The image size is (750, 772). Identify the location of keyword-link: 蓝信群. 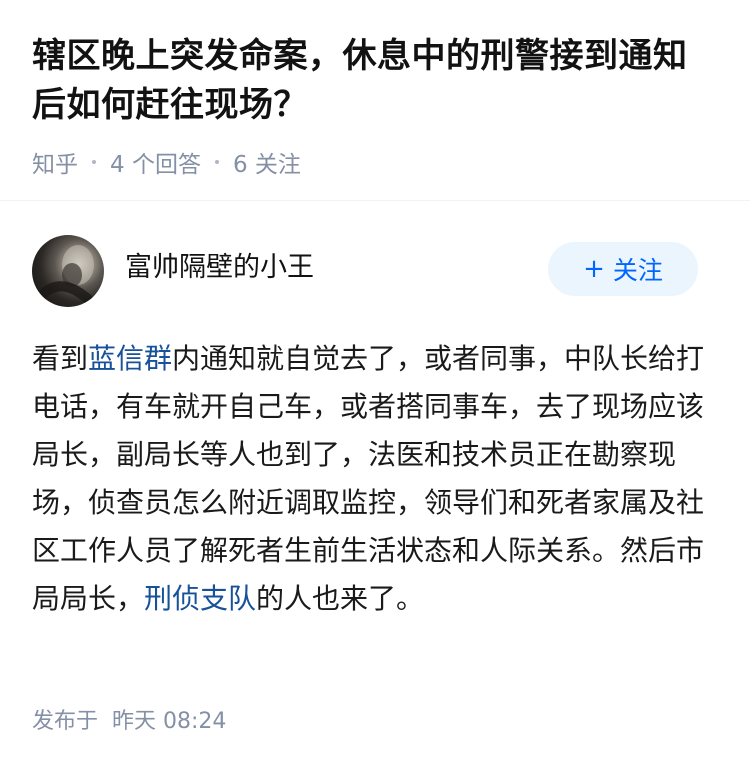
(130, 358).